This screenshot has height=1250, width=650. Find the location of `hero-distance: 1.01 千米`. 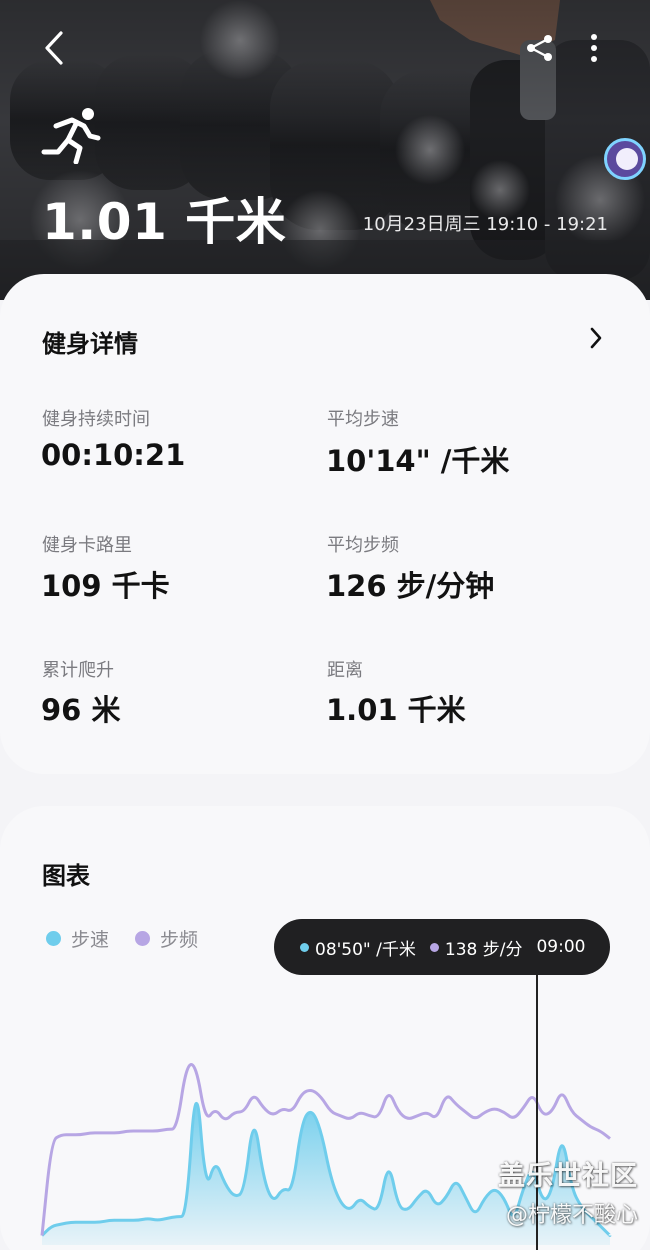

hero-distance: 1.01 千米 is located at coordinates (164, 222).